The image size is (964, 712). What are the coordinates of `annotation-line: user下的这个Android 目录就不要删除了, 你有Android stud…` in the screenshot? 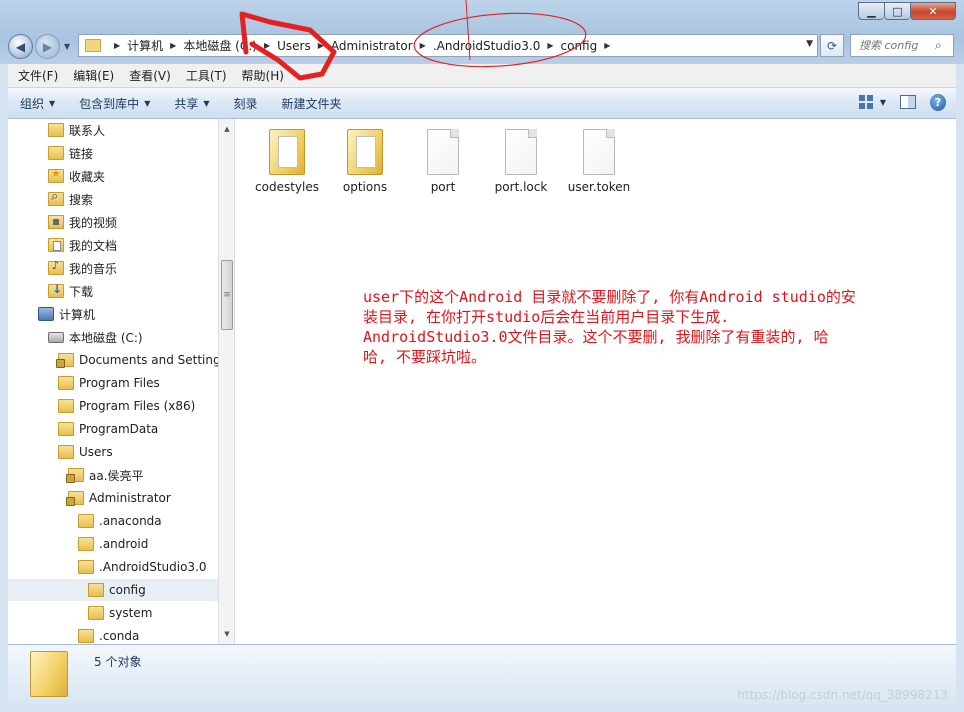 It's located at (609, 297).